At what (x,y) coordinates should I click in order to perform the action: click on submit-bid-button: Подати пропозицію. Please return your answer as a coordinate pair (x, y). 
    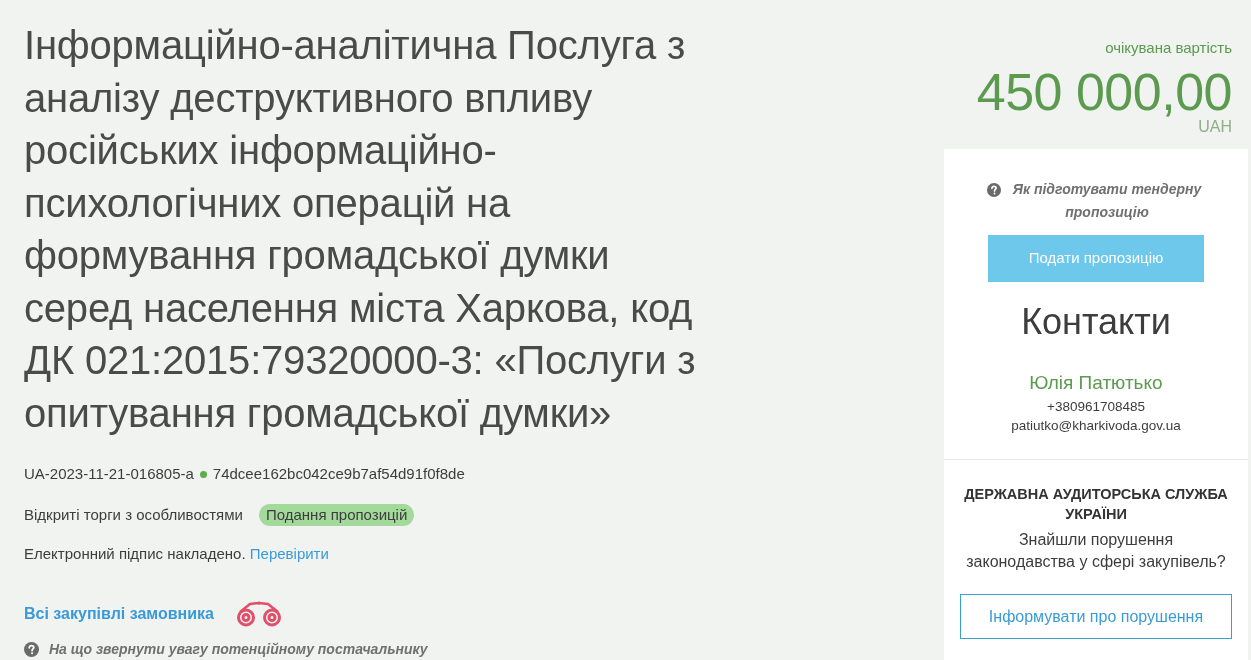
    Looking at the image, I should click on (1096, 258).